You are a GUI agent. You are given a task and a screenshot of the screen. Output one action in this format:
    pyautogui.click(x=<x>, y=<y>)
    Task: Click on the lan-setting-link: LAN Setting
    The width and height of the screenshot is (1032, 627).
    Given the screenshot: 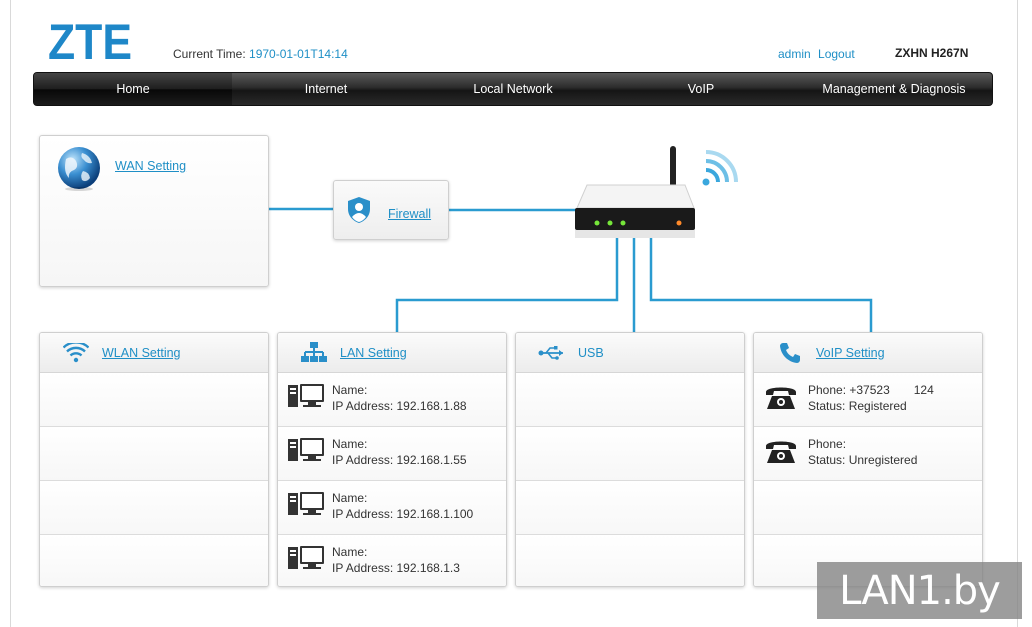 What is the action you would take?
    pyautogui.click(x=373, y=353)
    